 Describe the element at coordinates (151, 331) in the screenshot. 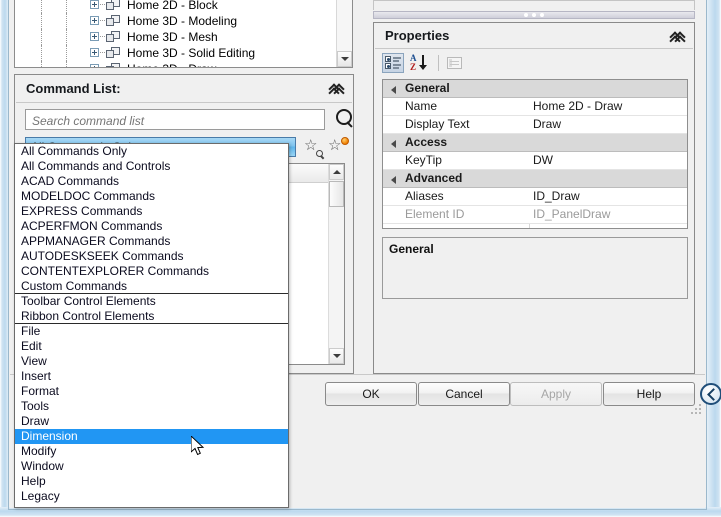

I see `dropdown-option: File` at that location.